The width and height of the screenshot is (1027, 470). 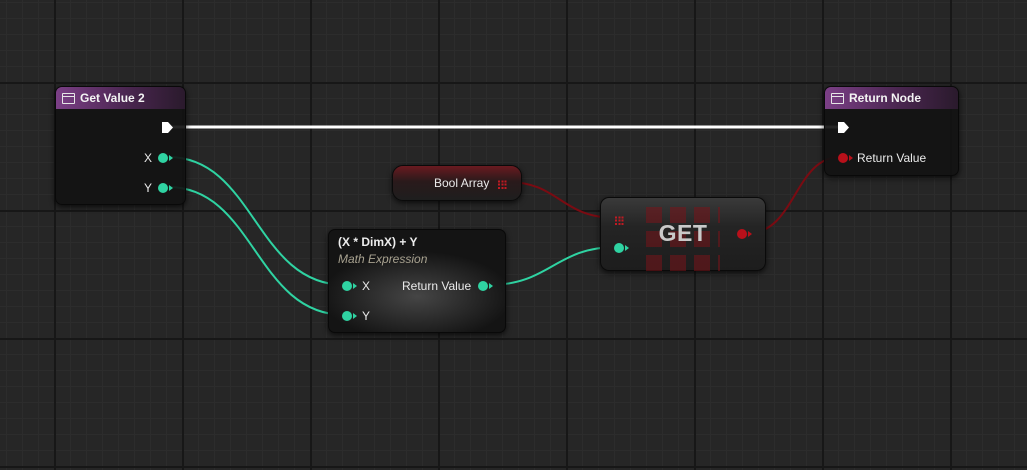 I want to click on math-y-pin-label: Y, so click(x=366, y=316).